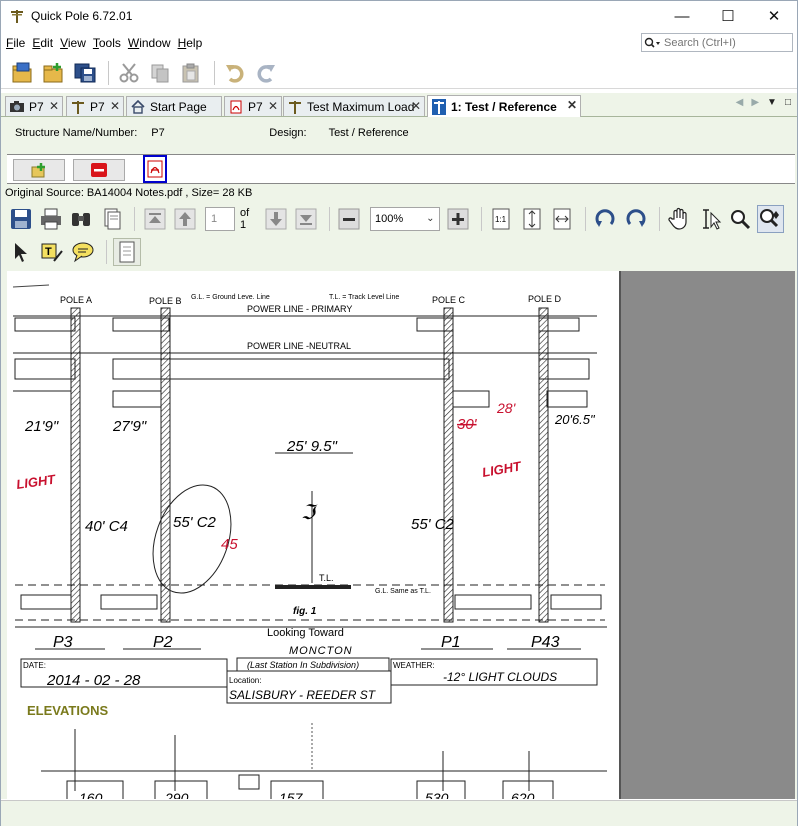 The width and height of the screenshot is (798, 826). What do you see at coordinates (97, 106) in the screenshot?
I see `tab-label: P7` at bounding box center [97, 106].